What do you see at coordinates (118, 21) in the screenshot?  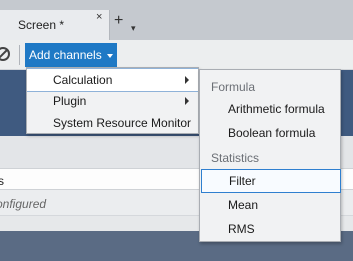 I see `add-tab-icon: +` at bounding box center [118, 21].